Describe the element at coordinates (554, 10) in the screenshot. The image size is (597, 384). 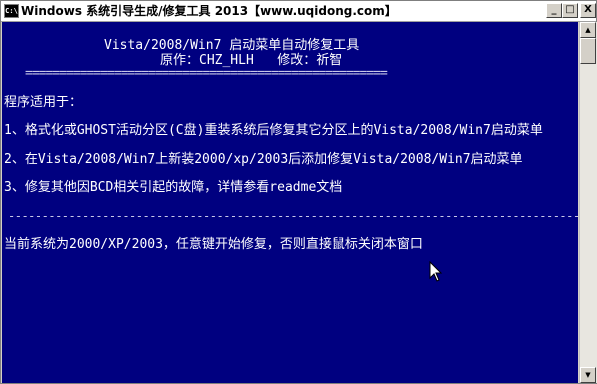
I see `minimize-button: _` at that location.